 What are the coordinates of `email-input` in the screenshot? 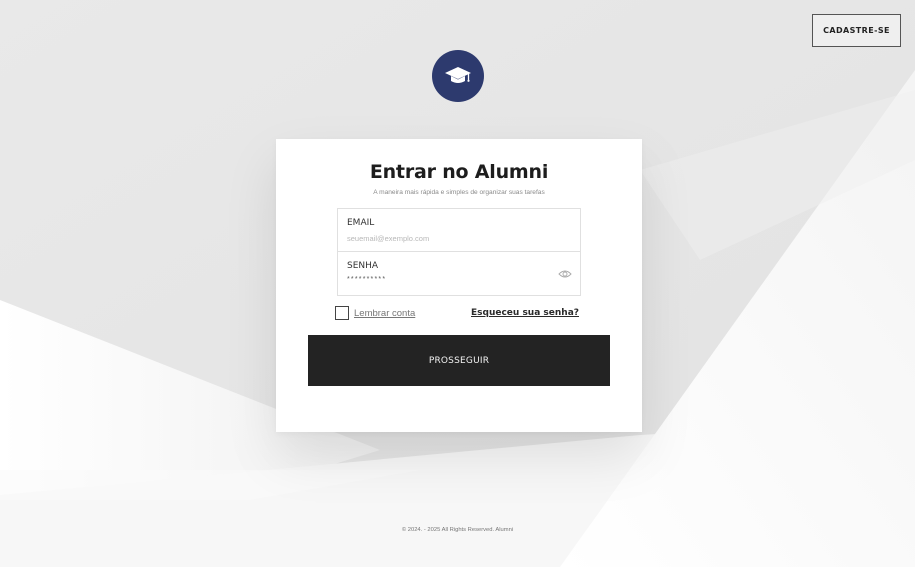 It's located at (447, 238).